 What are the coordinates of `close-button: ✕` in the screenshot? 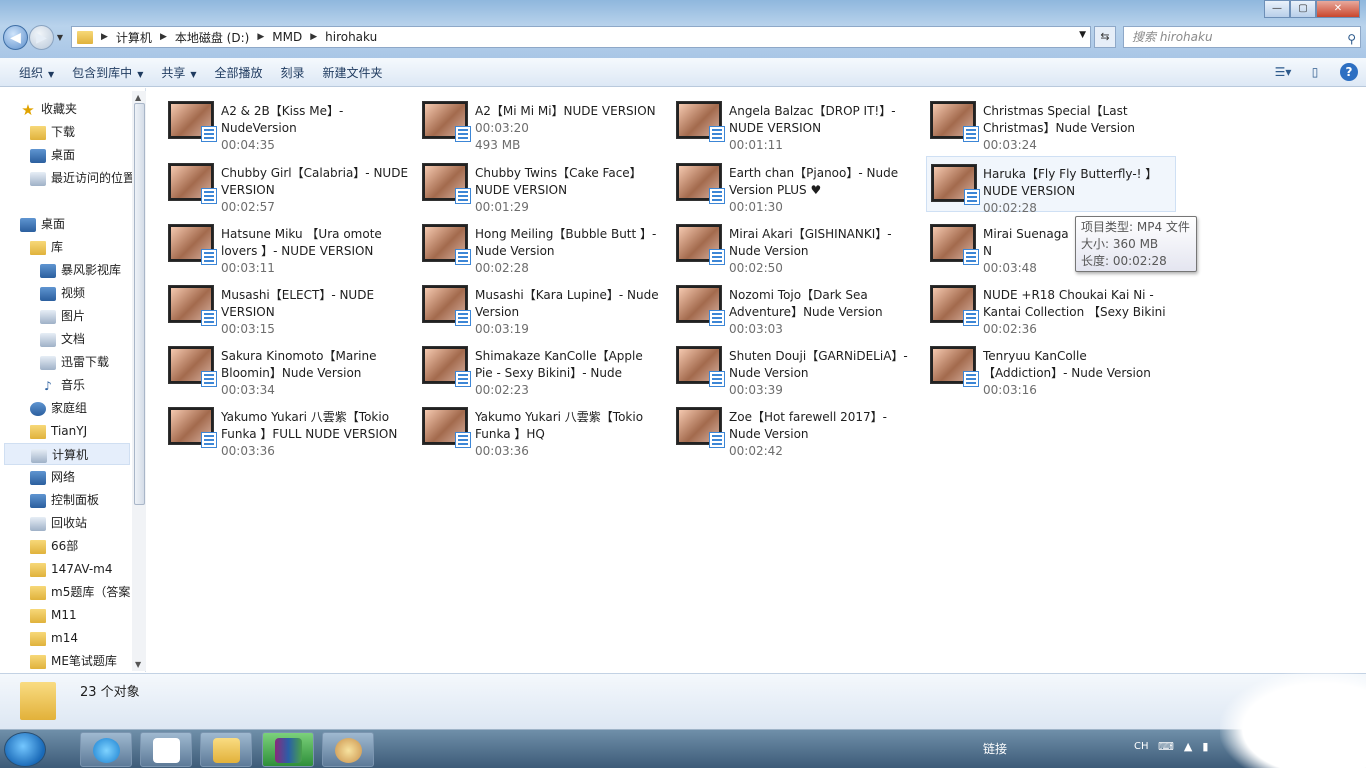 It's located at (1338, 9).